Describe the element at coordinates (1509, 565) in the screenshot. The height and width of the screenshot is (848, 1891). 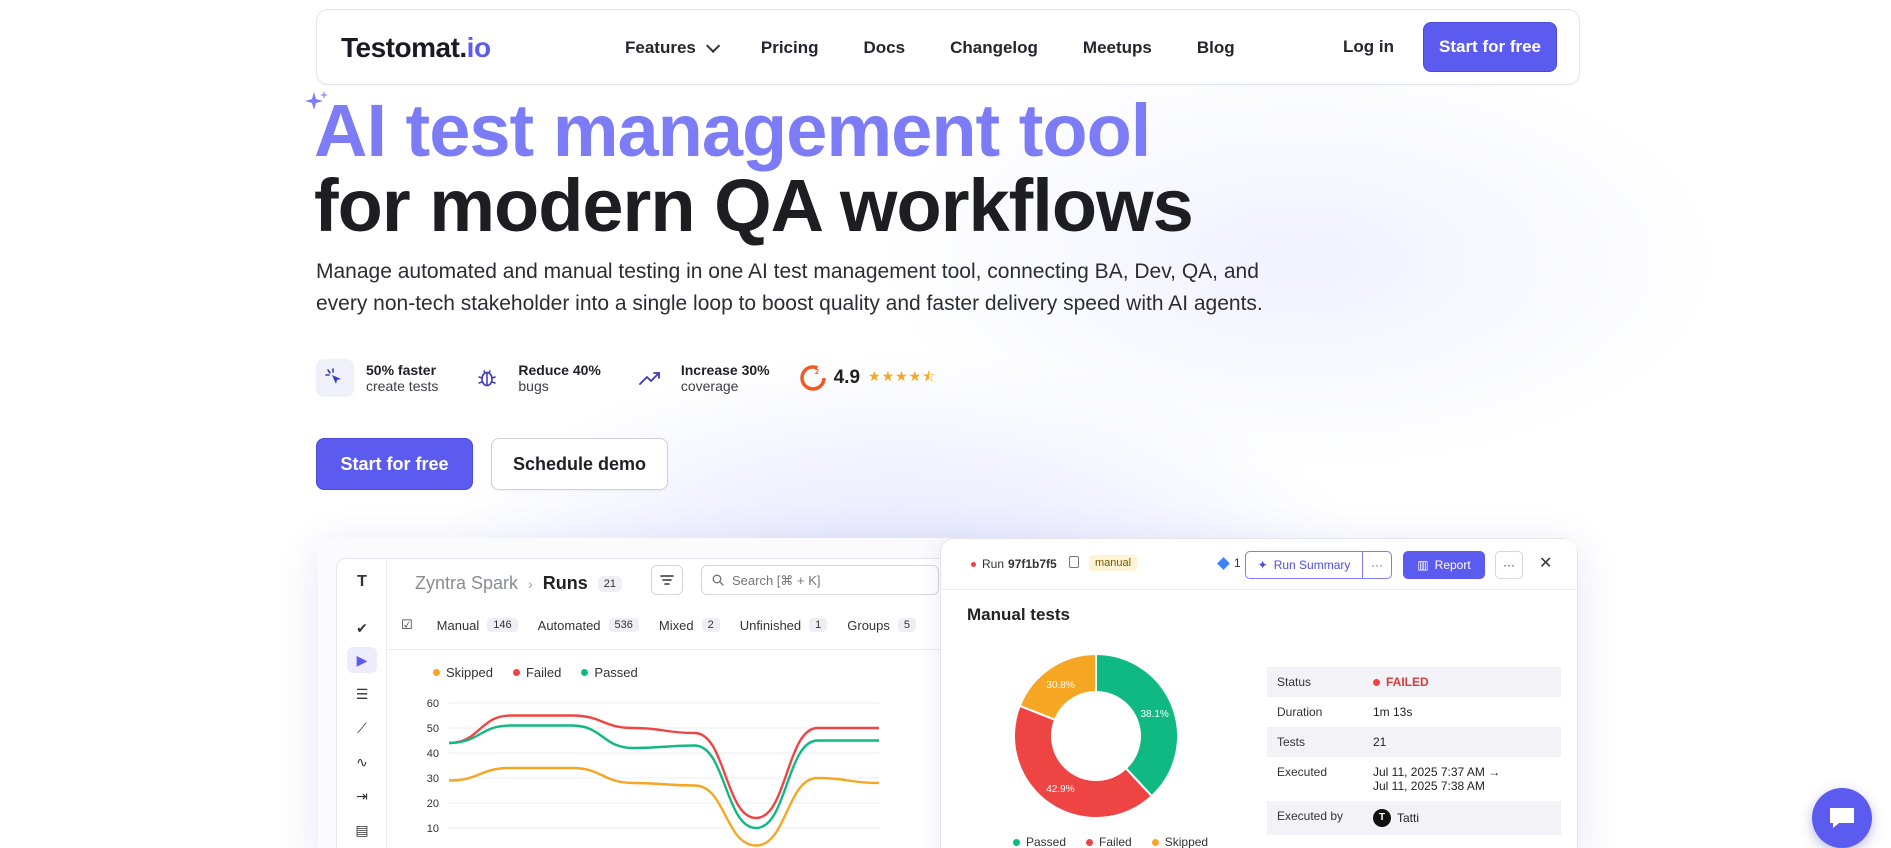
I see `panel-more-button: ···` at that location.